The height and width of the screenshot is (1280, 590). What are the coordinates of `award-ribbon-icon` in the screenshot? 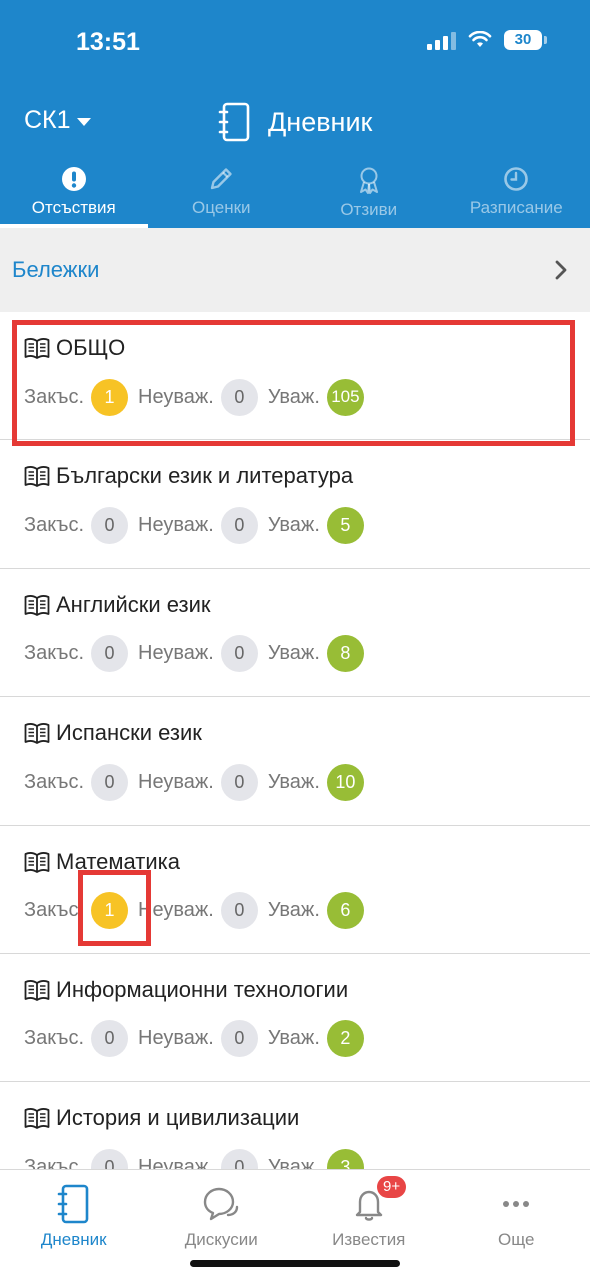 It's located at (368, 180).